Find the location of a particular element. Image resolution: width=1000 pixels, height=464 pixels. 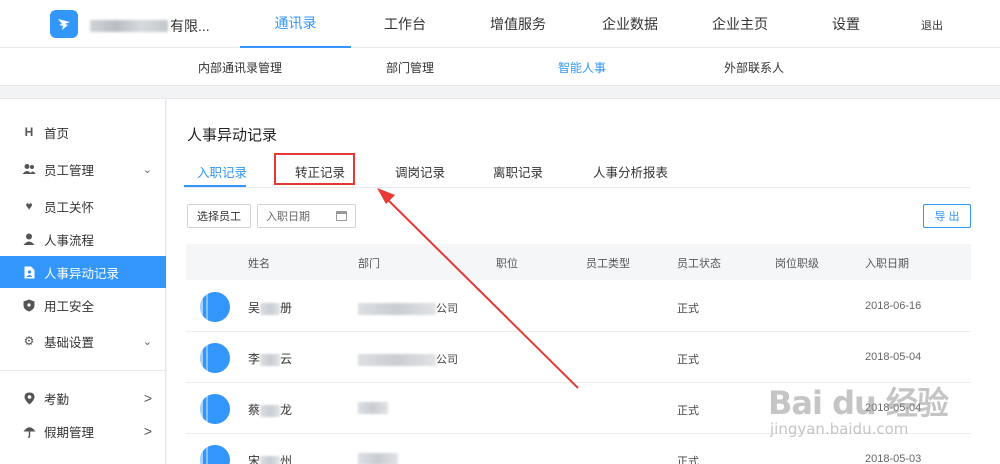

document-icon is located at coordinates (29, 272).